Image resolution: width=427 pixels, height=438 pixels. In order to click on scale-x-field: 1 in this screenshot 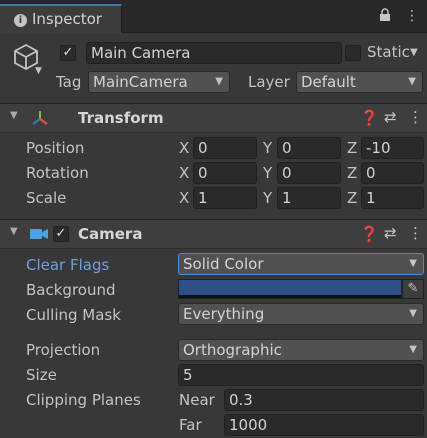, I will do `click(225, 198)`.